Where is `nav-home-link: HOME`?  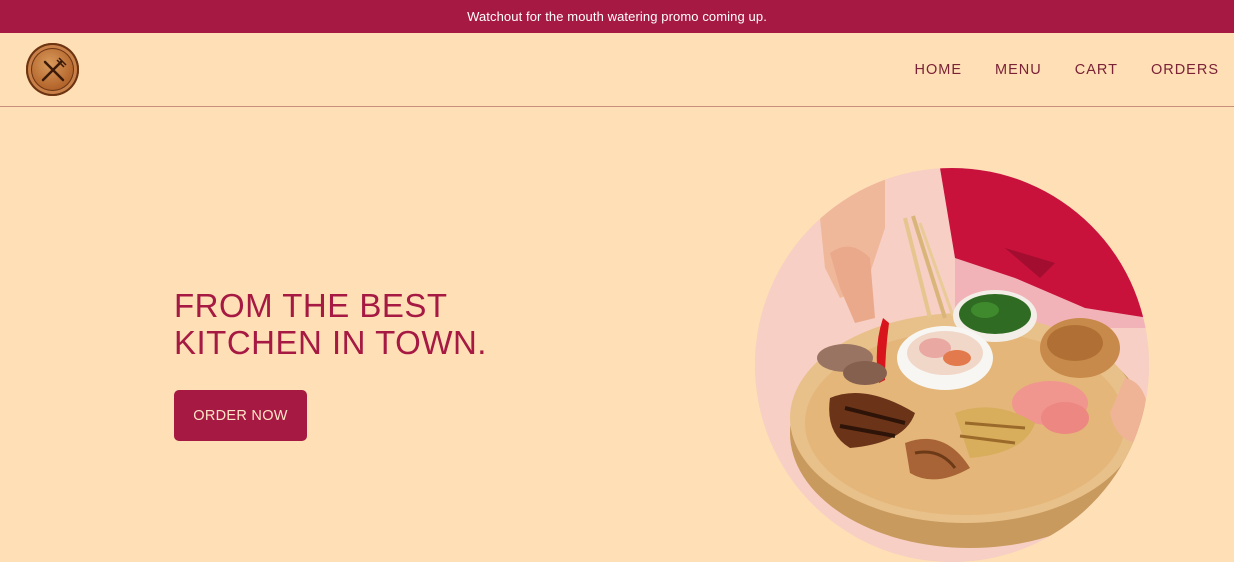
nav-home-link: HOME is located at coordinates (939, 70).